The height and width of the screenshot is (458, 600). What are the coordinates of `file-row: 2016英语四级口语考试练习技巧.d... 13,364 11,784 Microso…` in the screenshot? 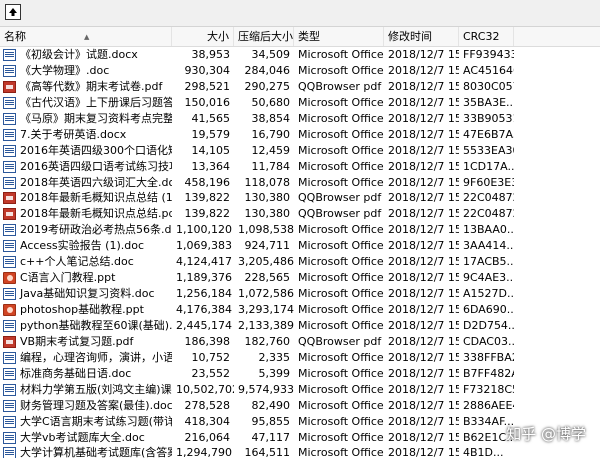 It's located at (300, 167).